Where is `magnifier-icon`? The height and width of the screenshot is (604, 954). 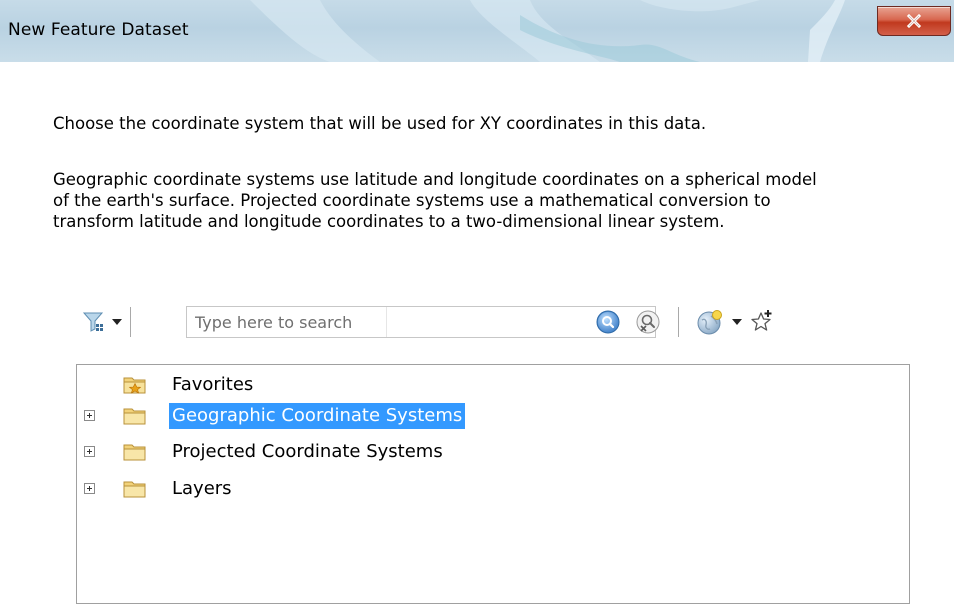 magnifier-icon is located at coordinates (608, 322).